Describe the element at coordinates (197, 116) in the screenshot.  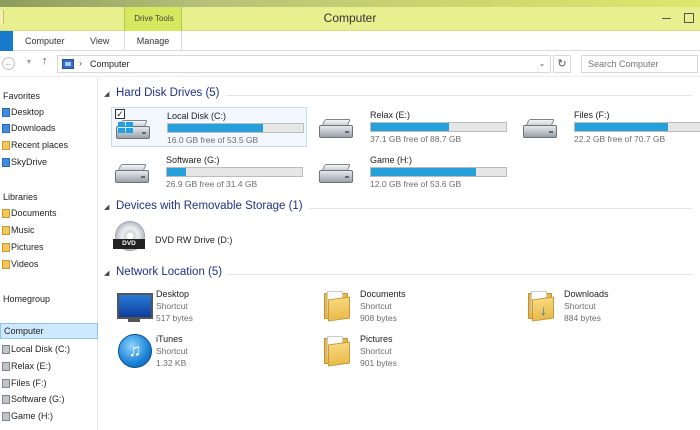
I see `drive-name: Local Disk (C:)` at that location.